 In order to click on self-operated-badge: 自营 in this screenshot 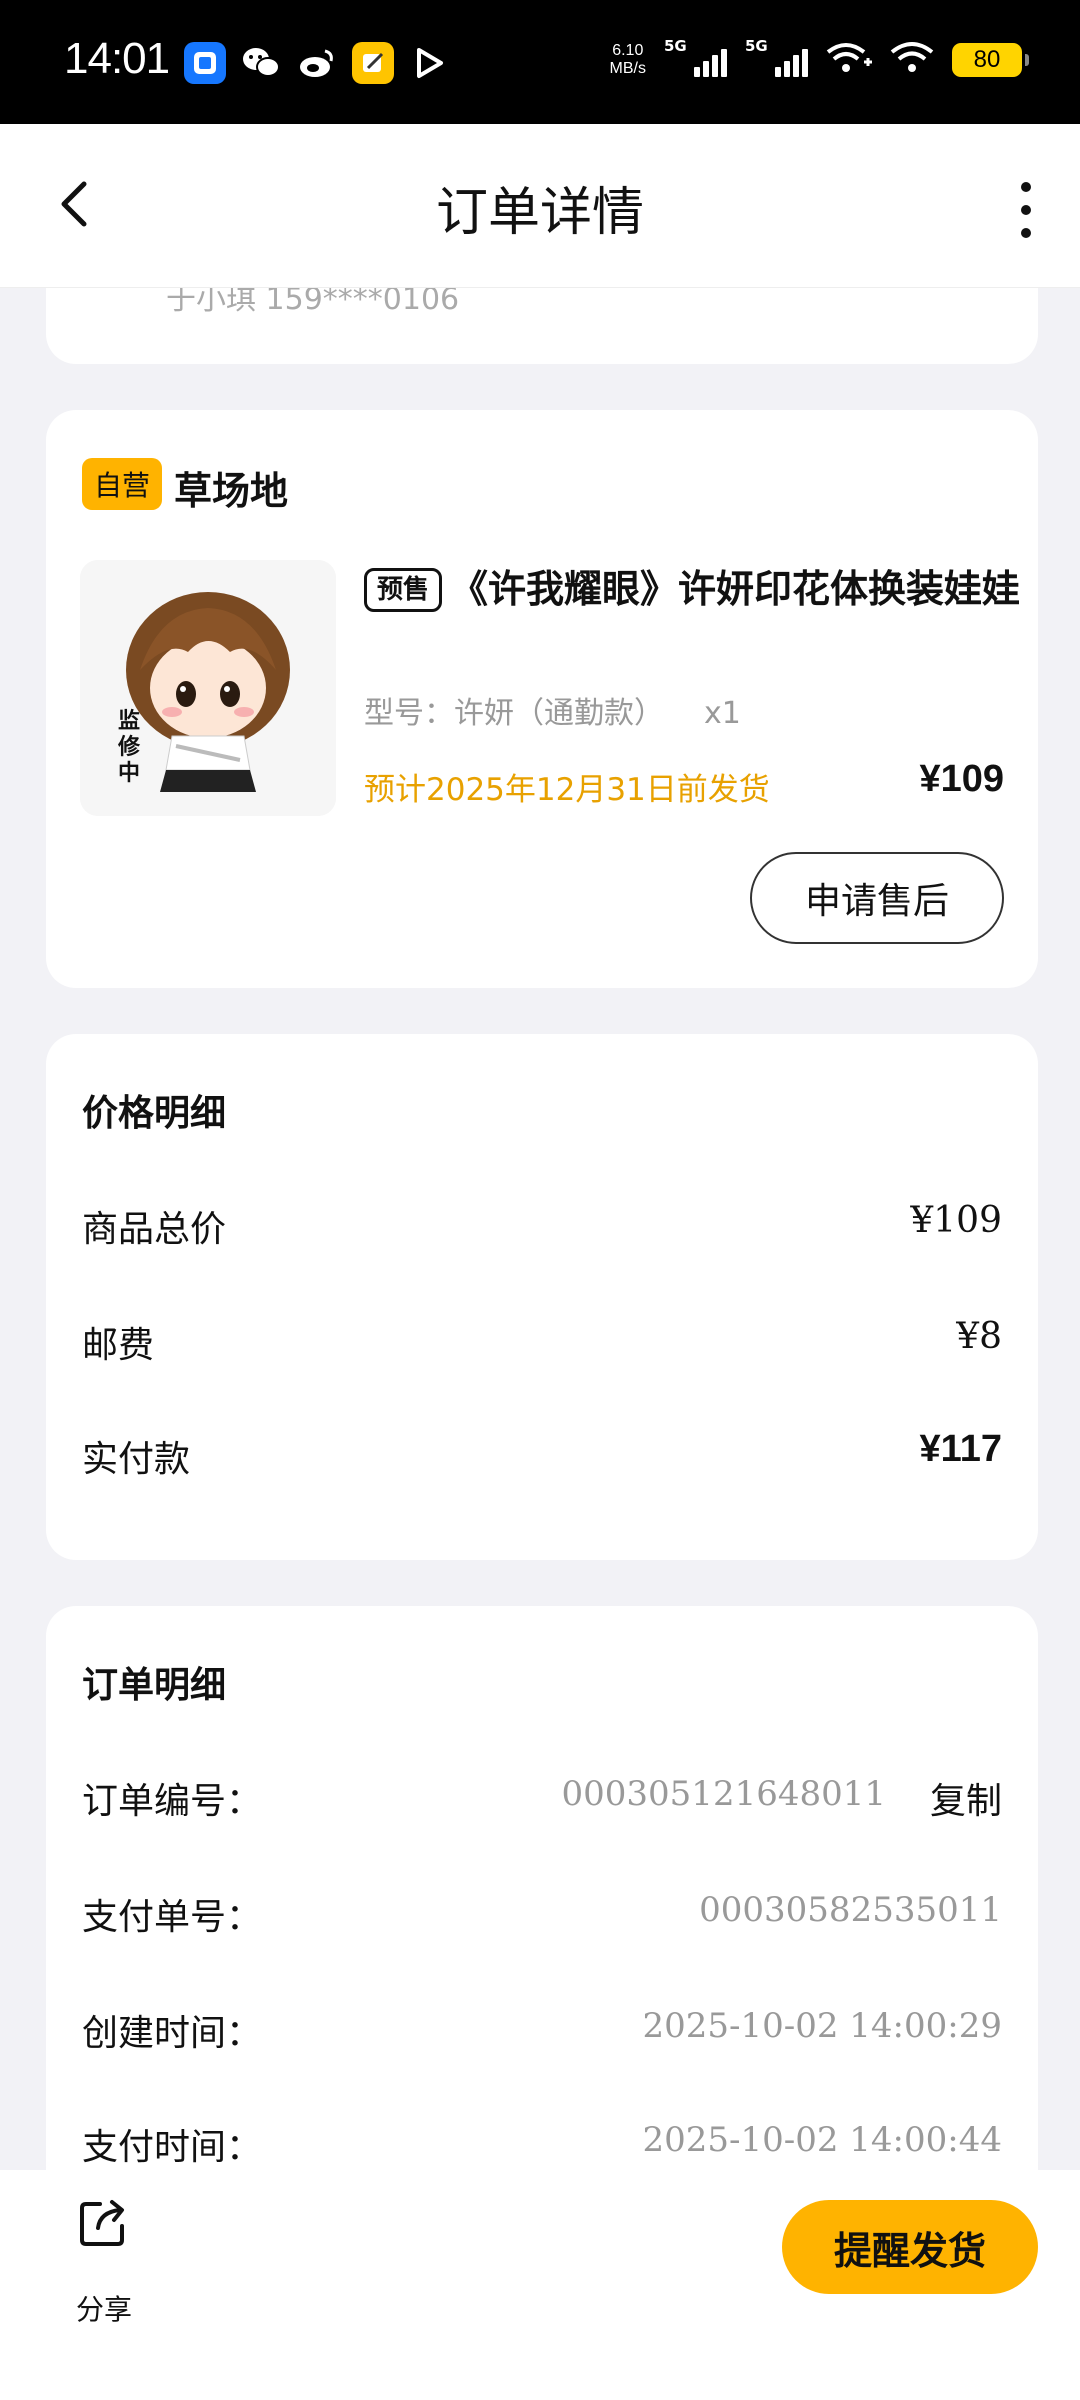, I will do `click(122, 484)`.